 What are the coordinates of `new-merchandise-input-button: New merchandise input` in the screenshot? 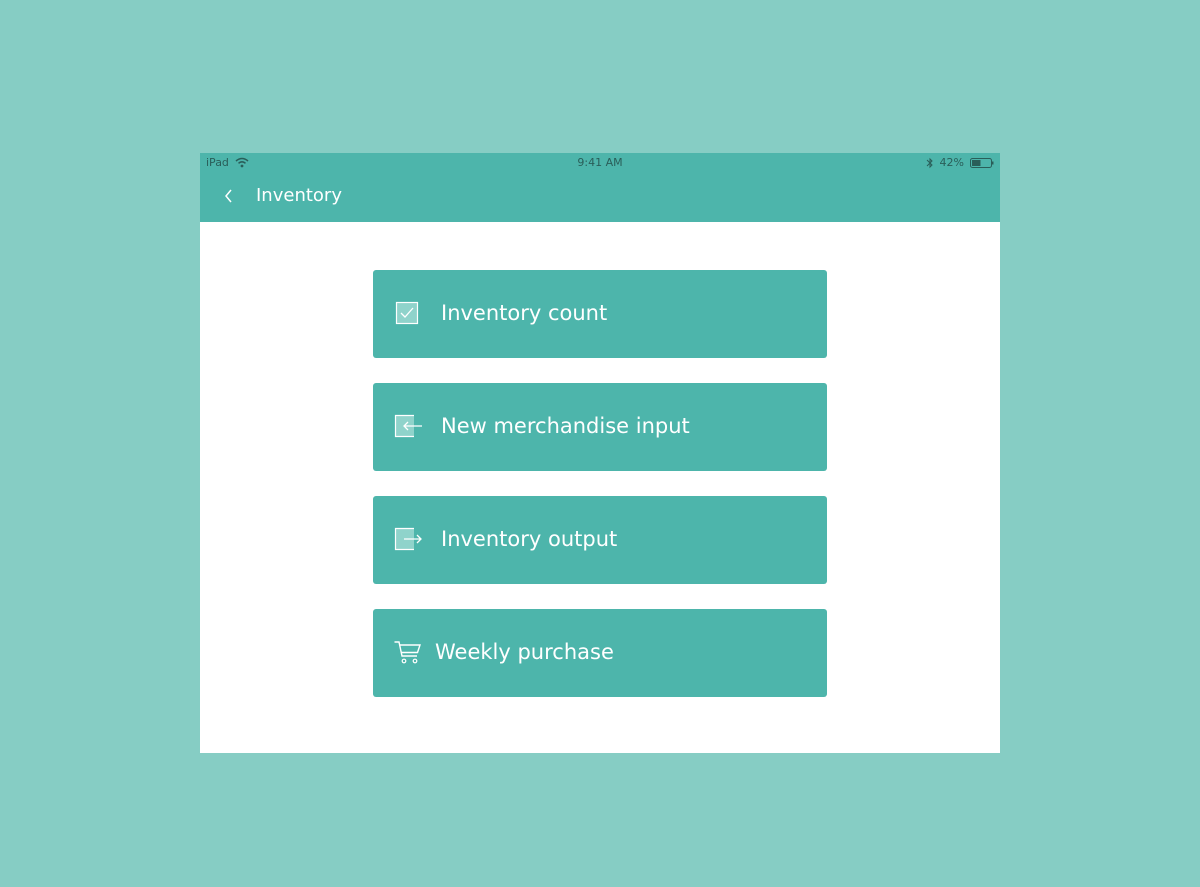 It's located at (600, 427).